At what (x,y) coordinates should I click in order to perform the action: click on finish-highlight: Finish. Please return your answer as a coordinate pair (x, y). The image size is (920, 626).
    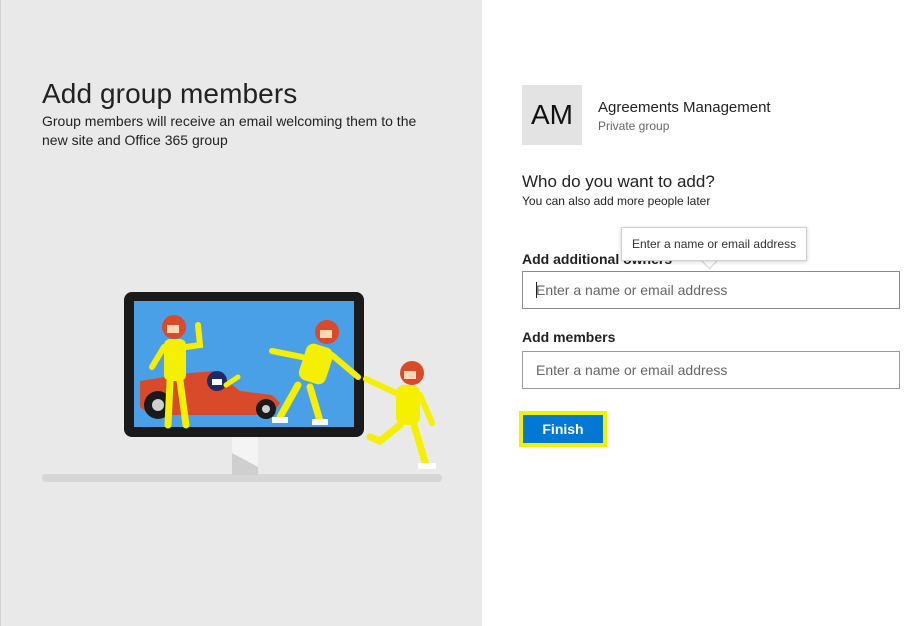
    Looking at the image, I should click on (563, 429).